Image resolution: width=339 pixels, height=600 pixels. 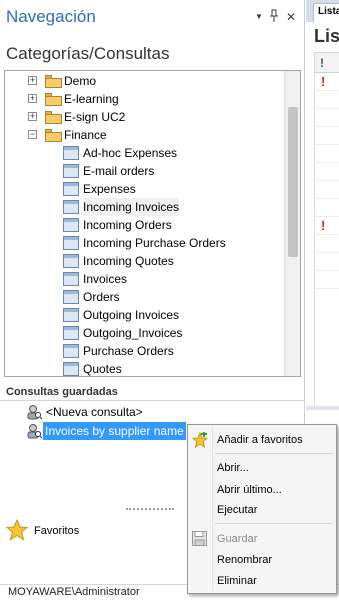 What do you see at coordinates (152, 400) in the screenshot?
I see `divider` at bounding box center [152, 400].